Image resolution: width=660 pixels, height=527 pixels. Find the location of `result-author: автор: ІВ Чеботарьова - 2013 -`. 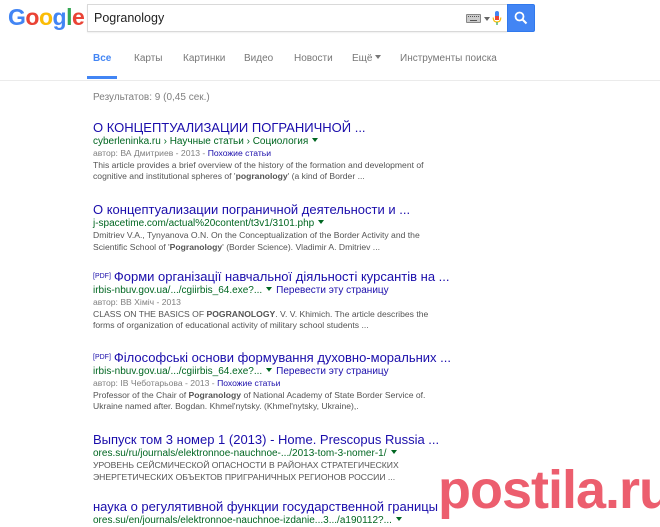

result-author: автор: ІВ Чеботарьова - 2013 - is located at coordinates (155, 383).